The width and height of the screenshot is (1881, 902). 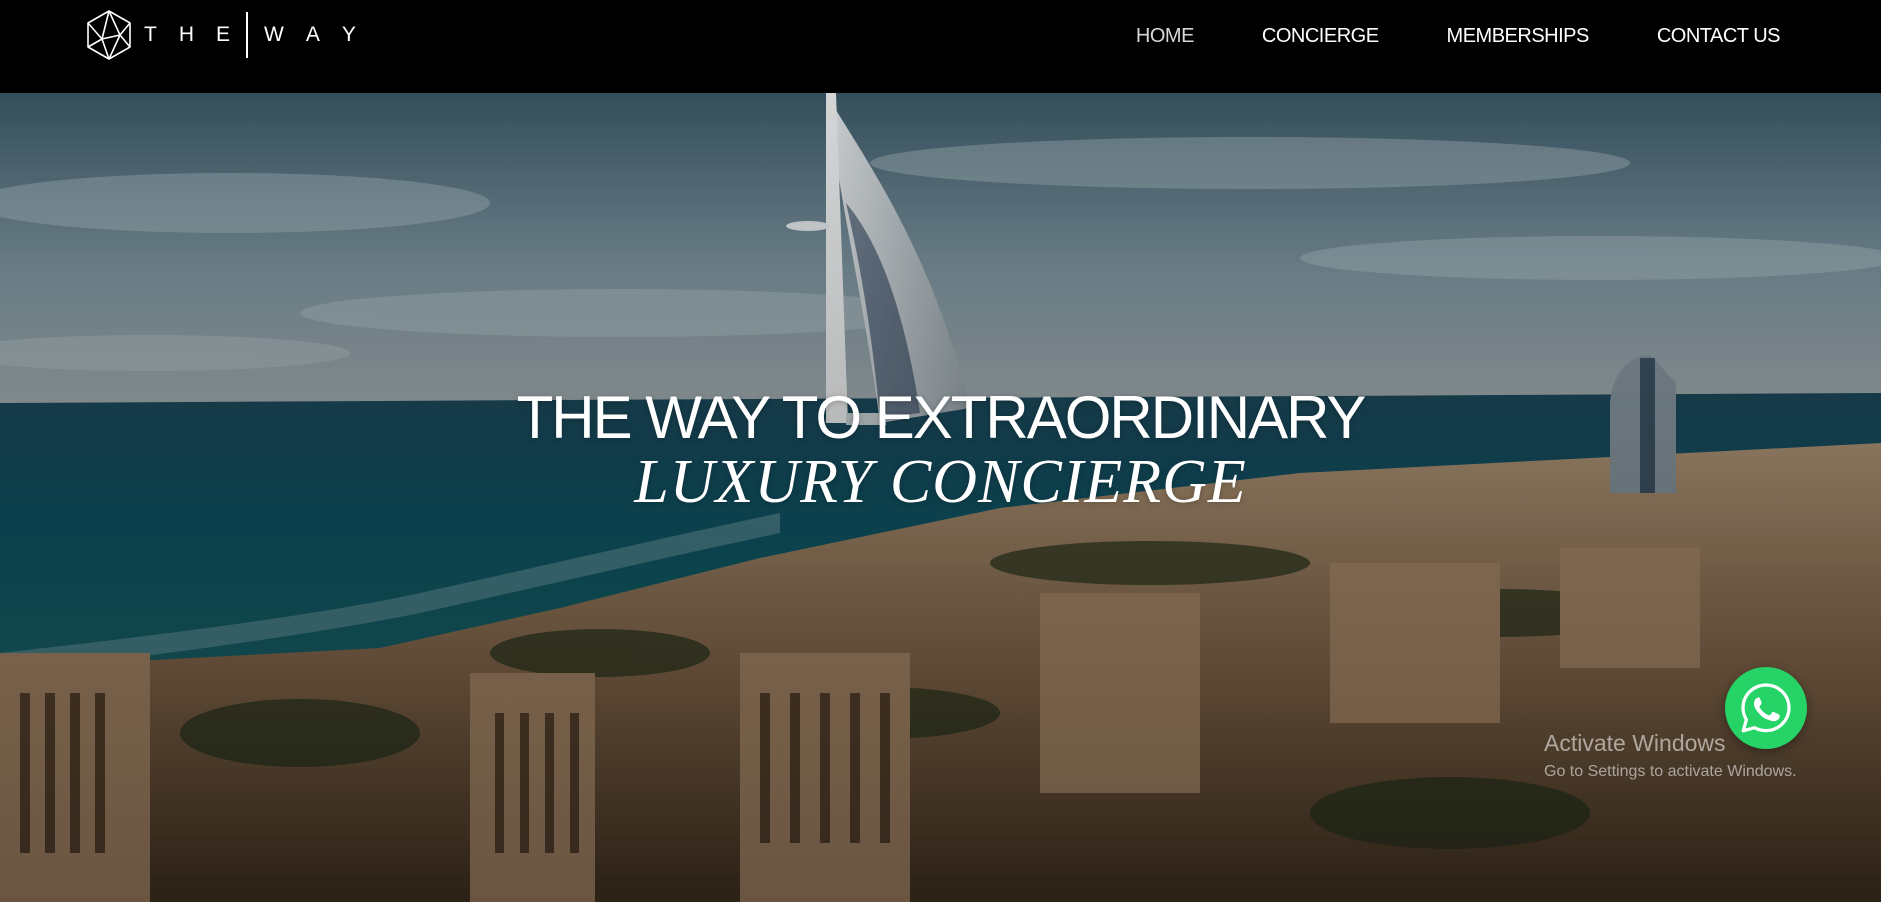 What do you see at coordinates (261, 35) in the screenshot?
I see `logo-wordmark: T H E W A Y` at bounding box center [261, 35].